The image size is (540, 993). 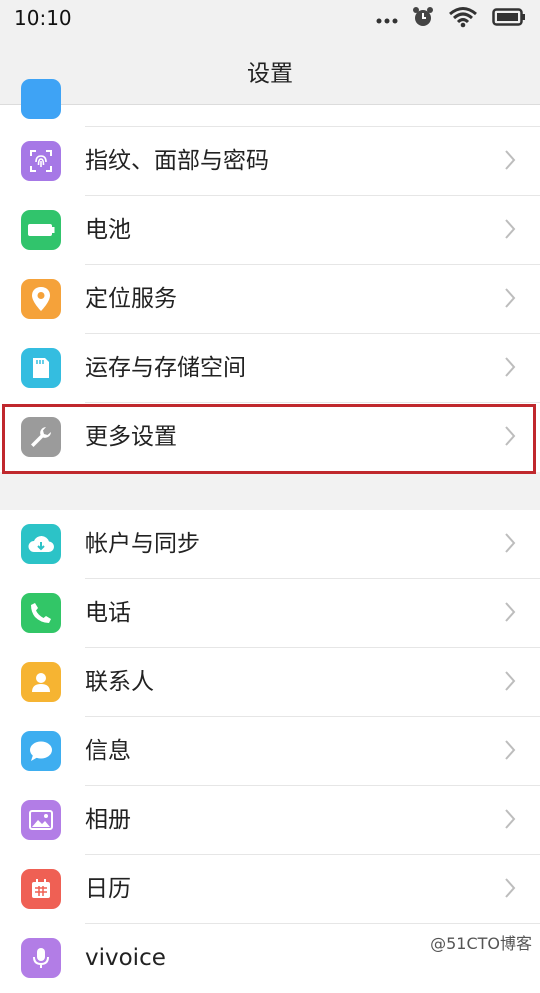 What do you see at coordinates (270, 889) in the screenshot?
I see `settings-row-calendar: 日历` at bounding box center [270, 889].